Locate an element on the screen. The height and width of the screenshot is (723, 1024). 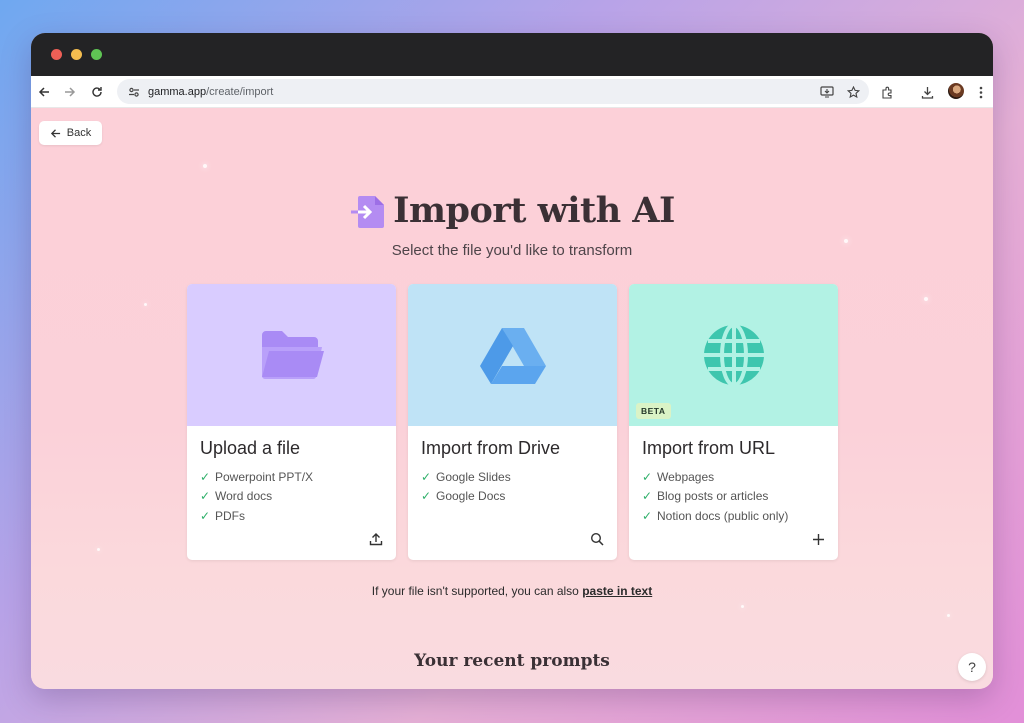
feature-item: ✓ Blog posts or articles is located at coordinates (733, 497).